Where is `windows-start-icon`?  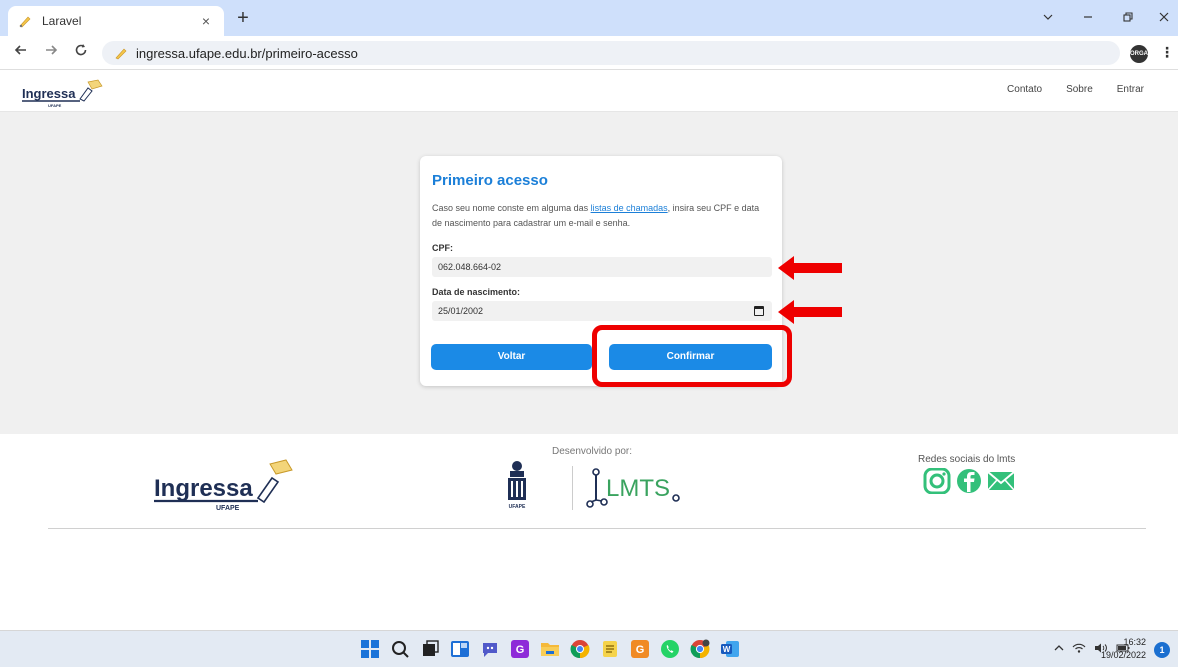 windows-start-icon is located at coordinates (370, 649).